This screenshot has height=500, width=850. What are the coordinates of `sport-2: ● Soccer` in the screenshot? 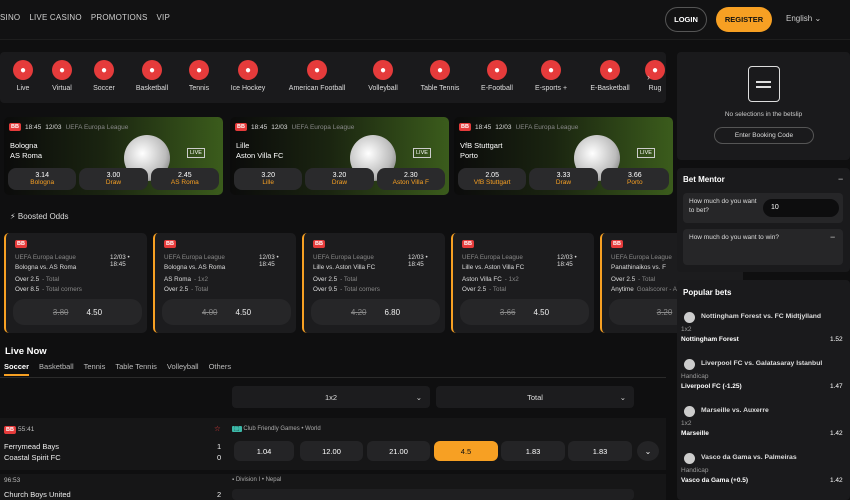 It's located at (104, 76).